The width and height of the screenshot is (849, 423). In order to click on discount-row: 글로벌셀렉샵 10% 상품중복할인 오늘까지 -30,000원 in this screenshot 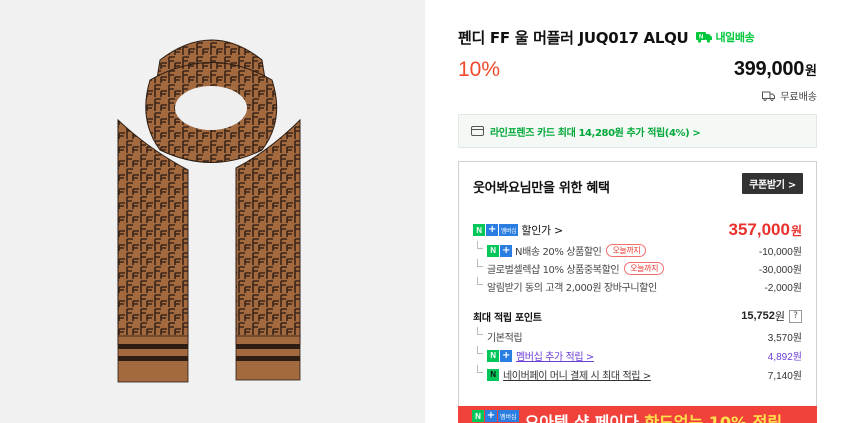, I will do `click(637, 267)`.